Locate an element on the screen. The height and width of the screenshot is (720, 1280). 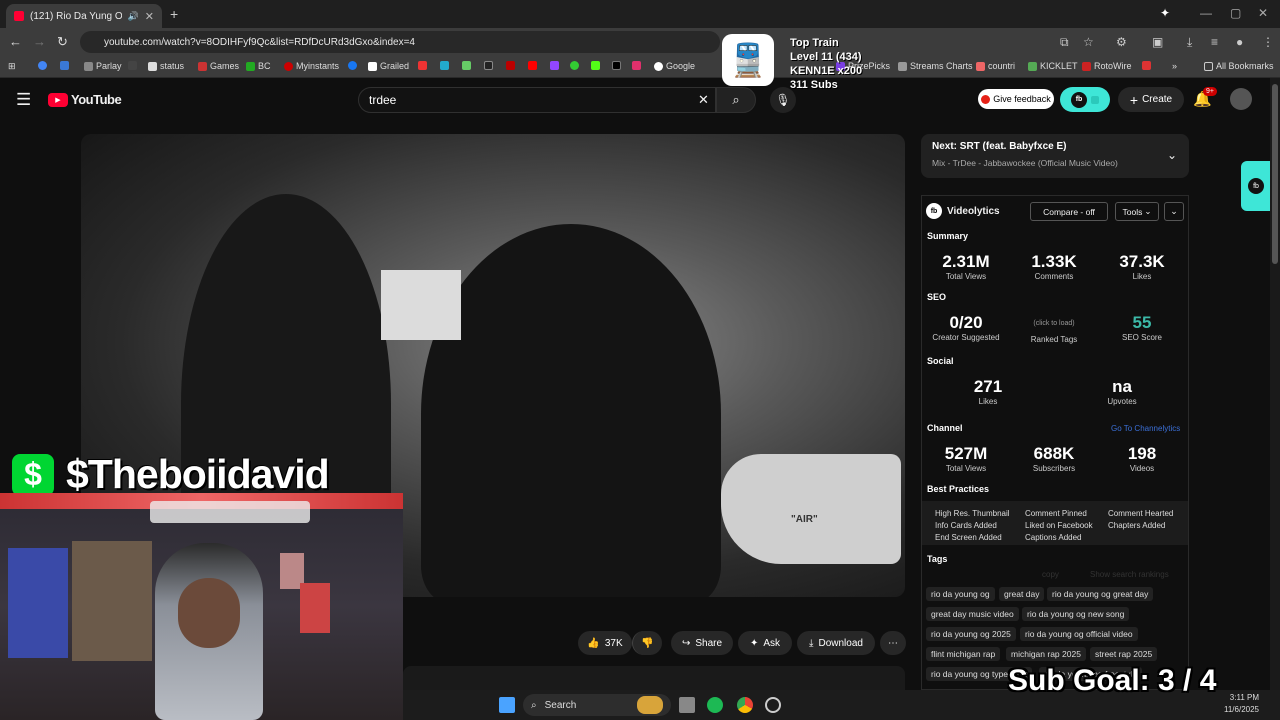
best-practices-label: Best Practices is located at coordinates (958, 489).